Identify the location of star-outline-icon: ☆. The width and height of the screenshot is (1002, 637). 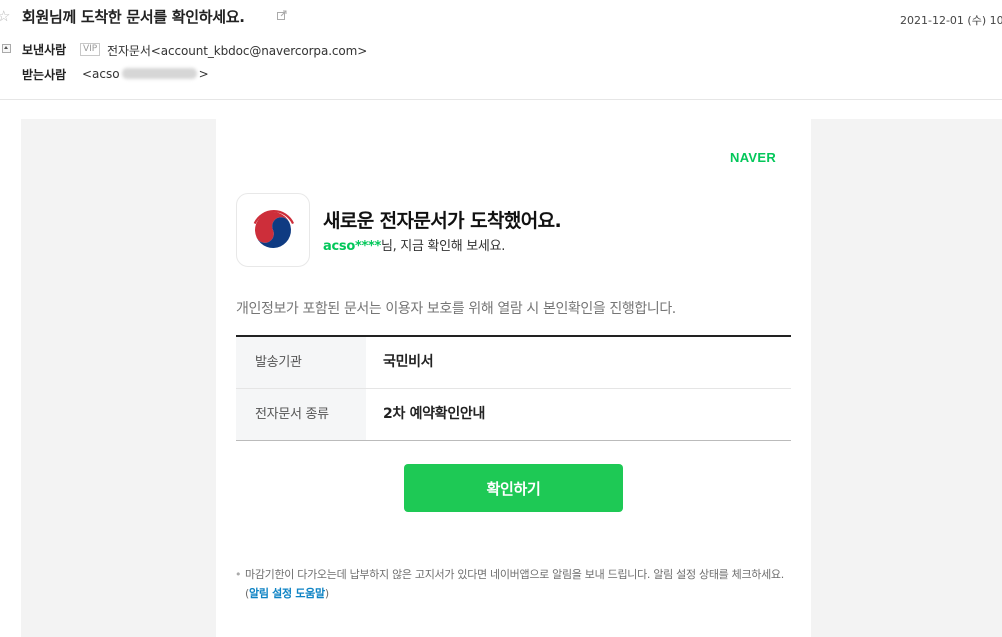
(5, 16).